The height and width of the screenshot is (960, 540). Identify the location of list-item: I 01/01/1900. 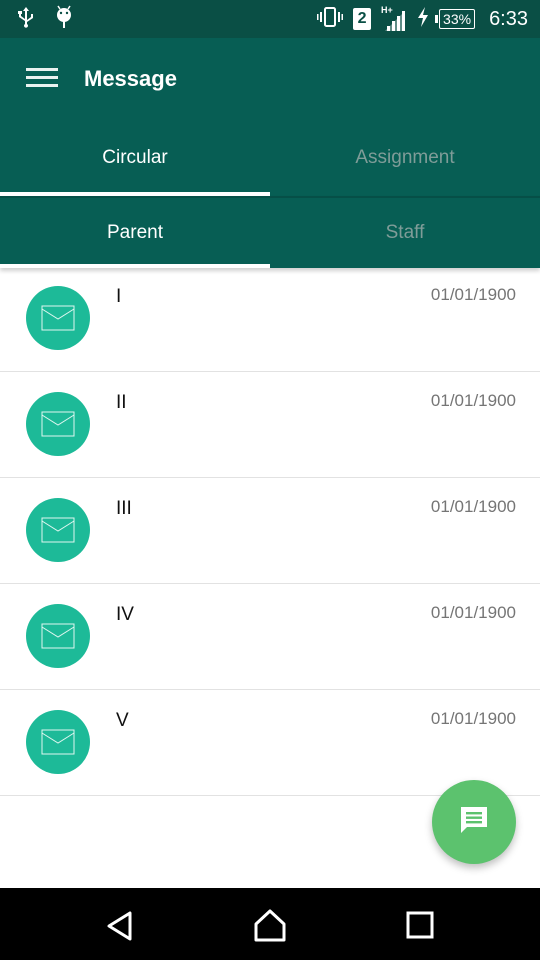
(270, 319).